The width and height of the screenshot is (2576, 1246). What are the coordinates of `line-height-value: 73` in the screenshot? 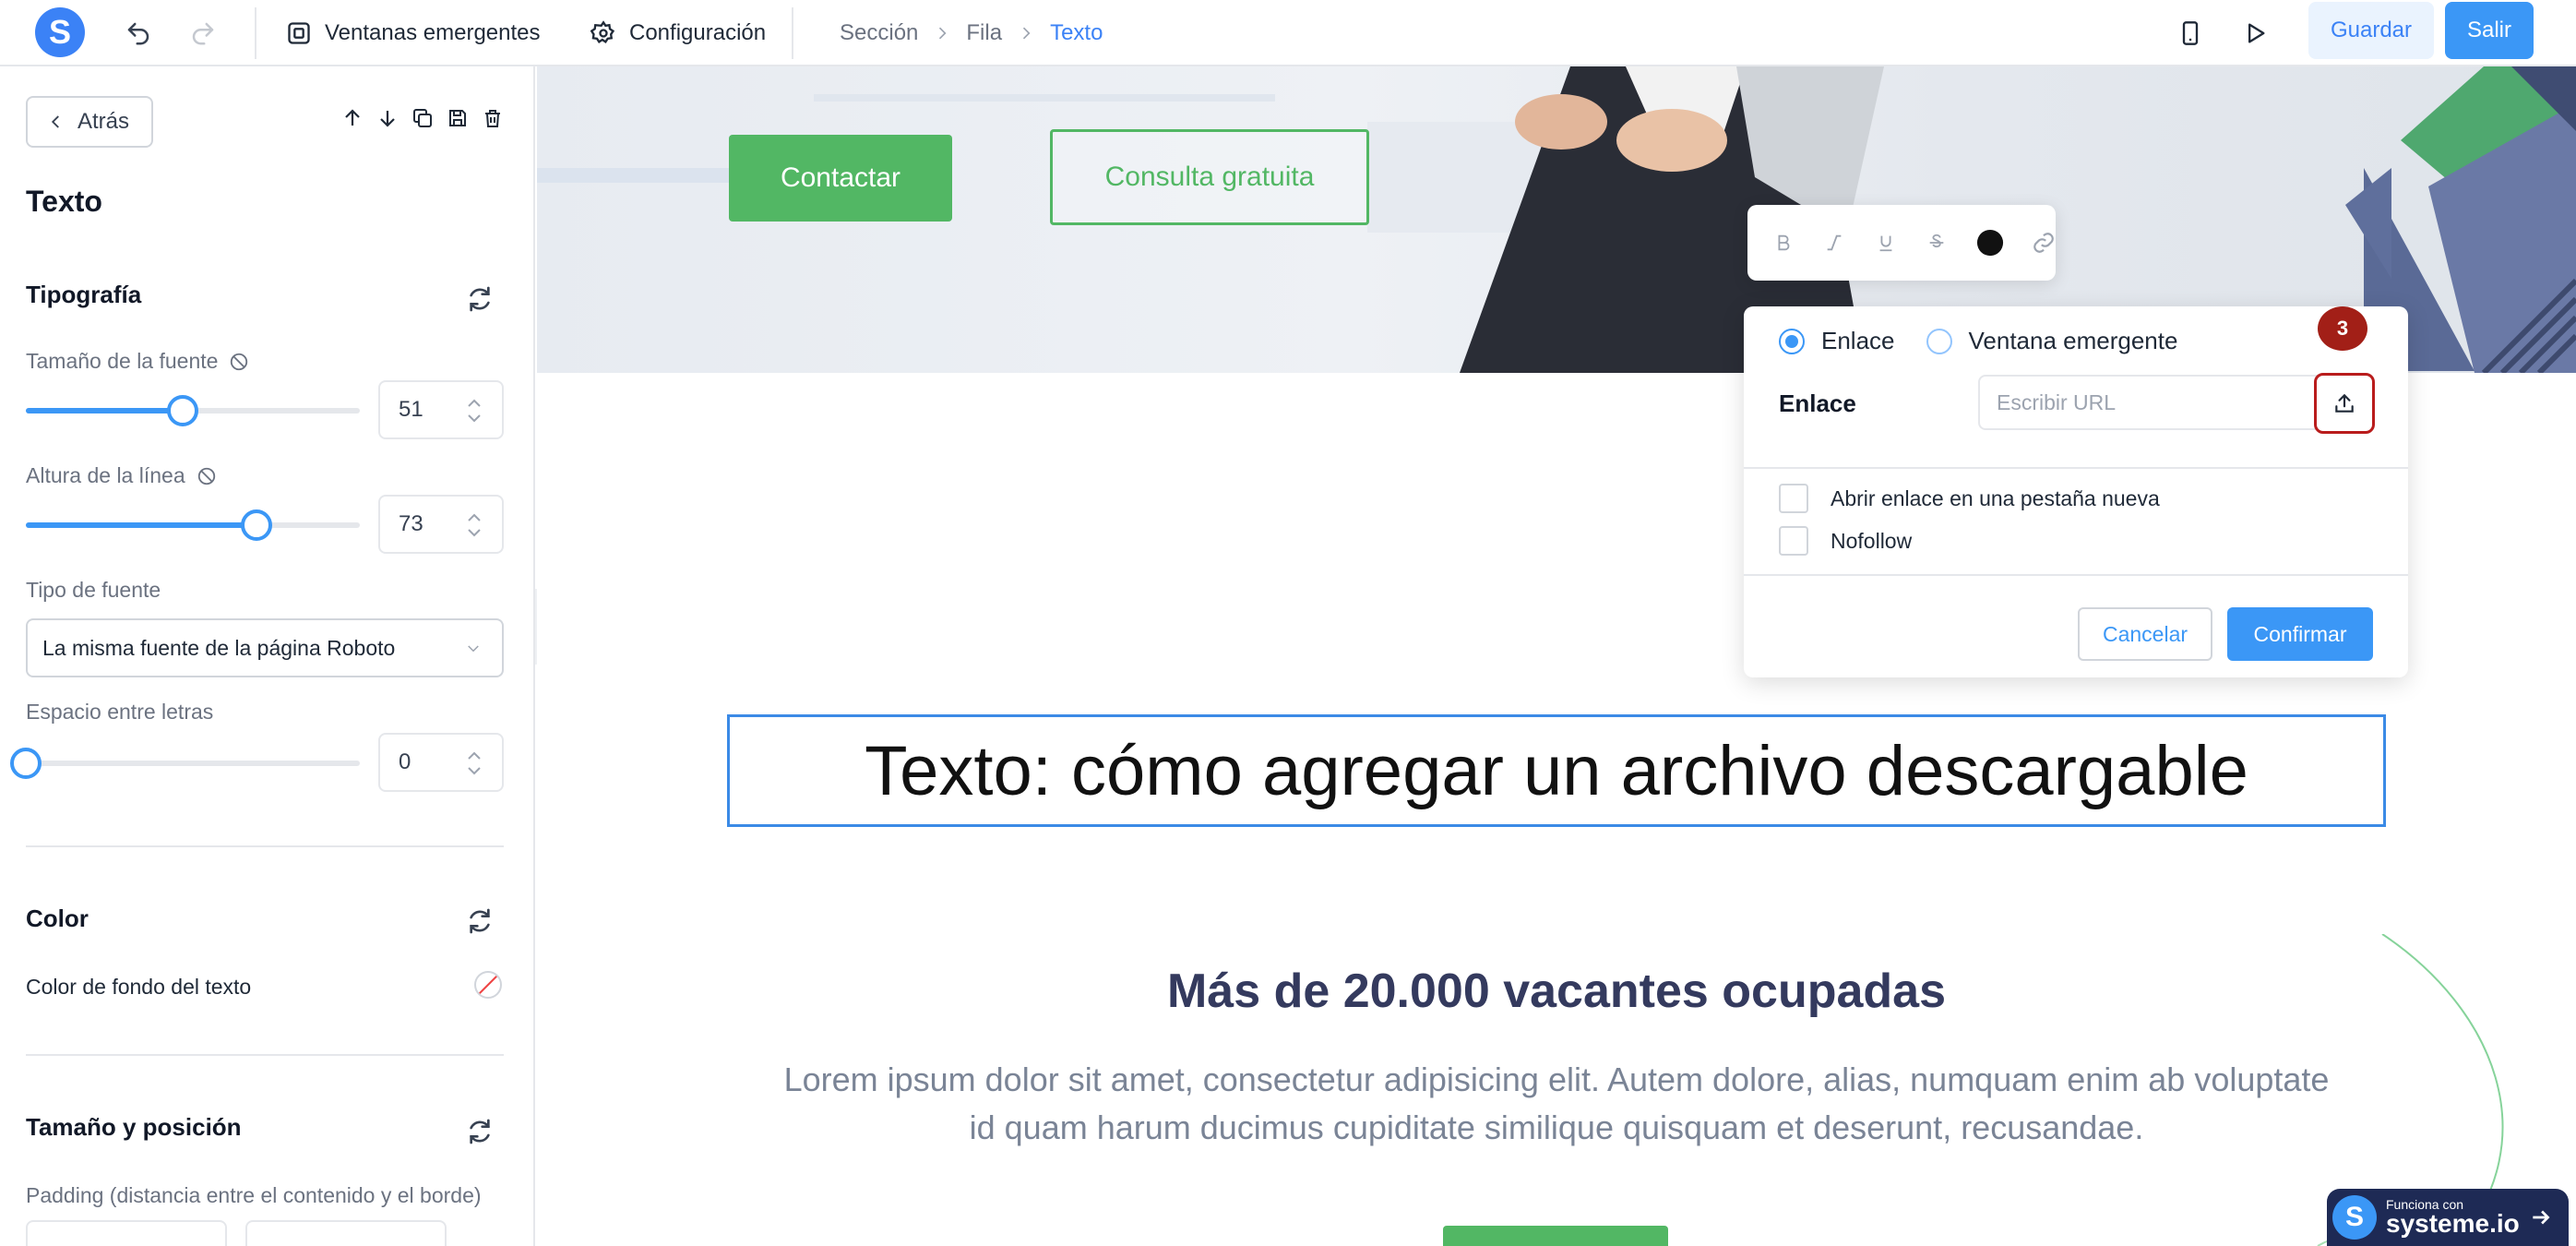 It's located at (411, 523).